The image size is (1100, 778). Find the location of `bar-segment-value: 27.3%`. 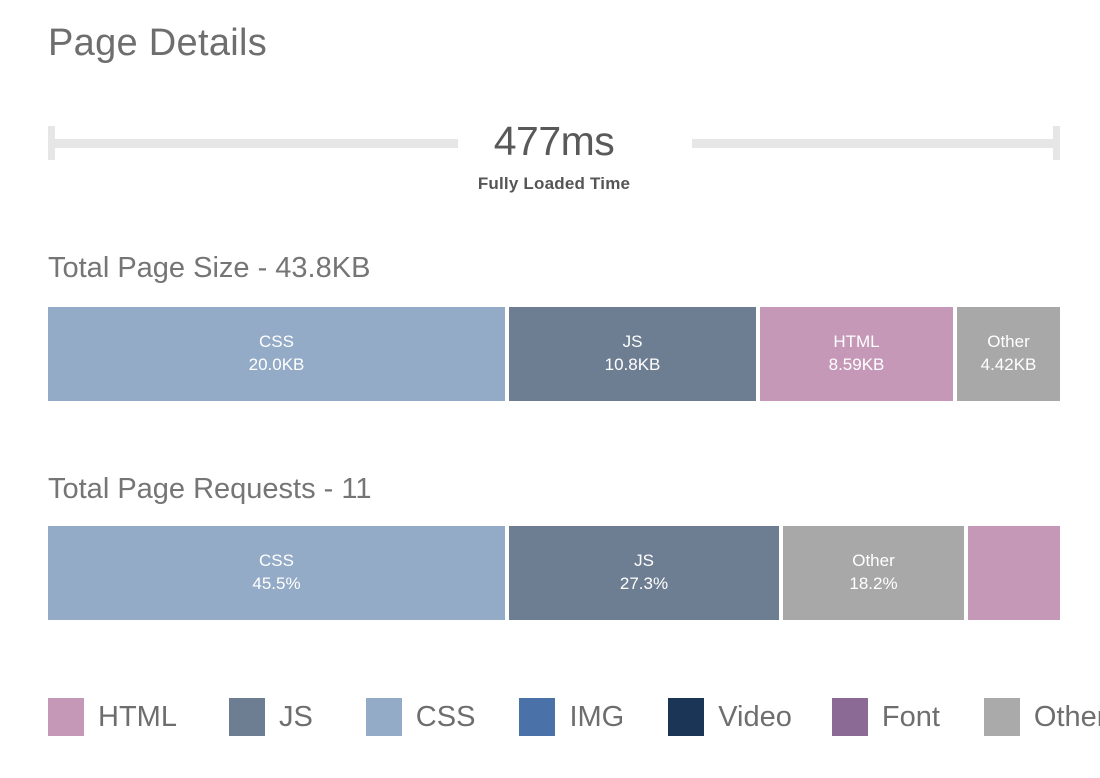

bar-segment-value: 27.3% is located at coordinates (644, 583).